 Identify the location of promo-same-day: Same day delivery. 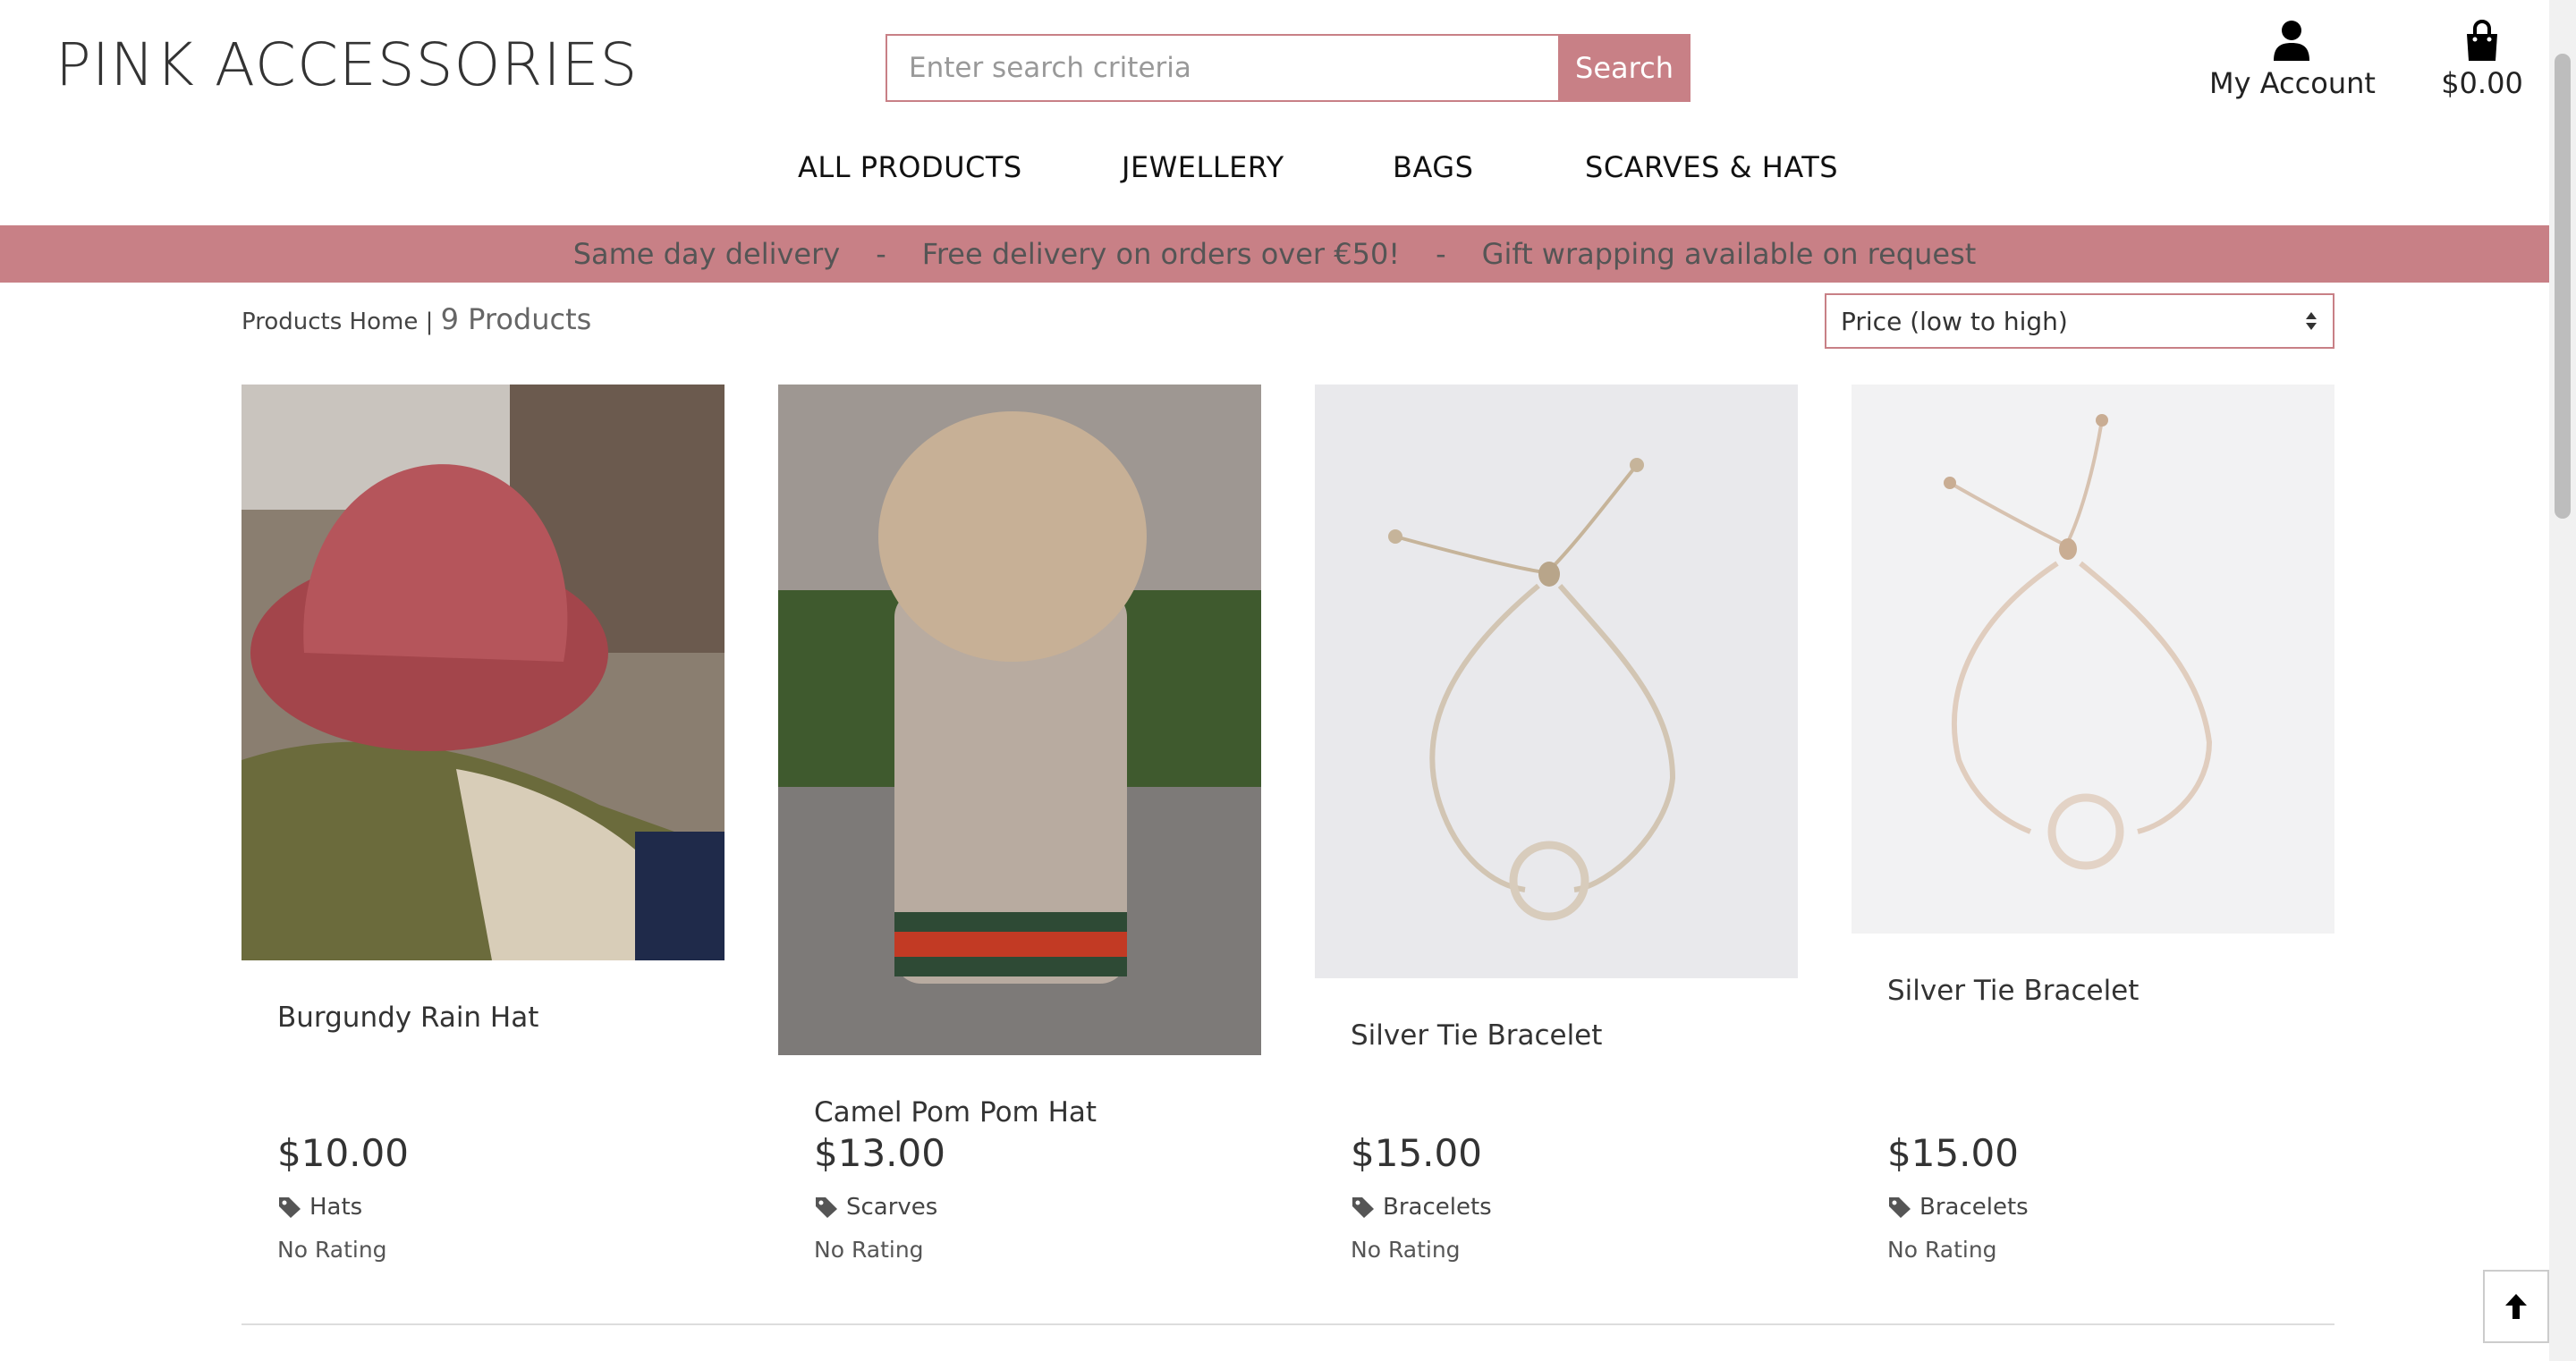
(706, 254).